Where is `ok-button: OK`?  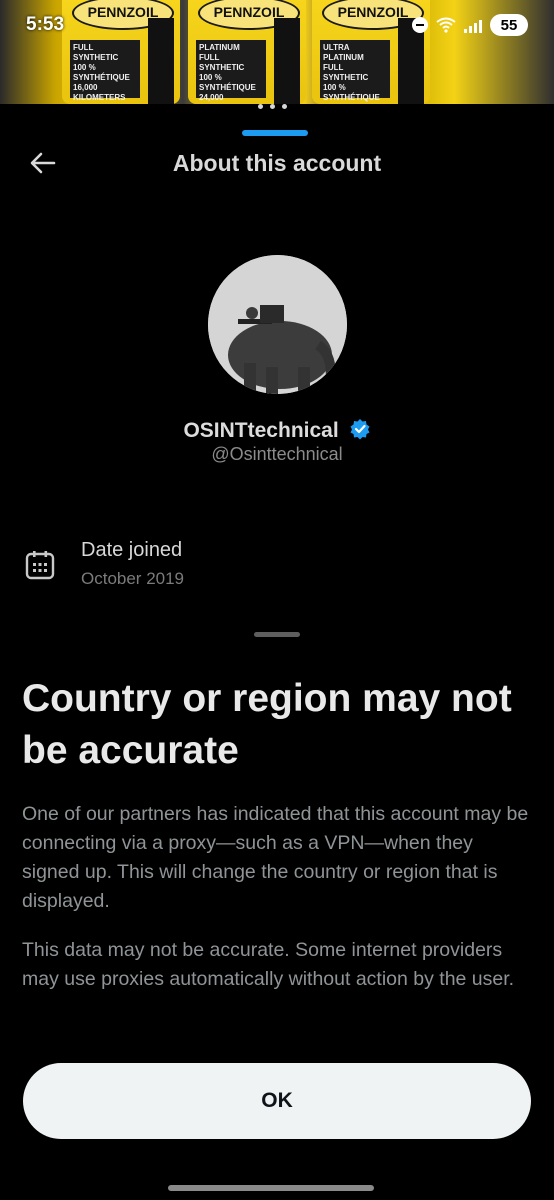
ok-button: OK is located at coordinates (277, 1101).